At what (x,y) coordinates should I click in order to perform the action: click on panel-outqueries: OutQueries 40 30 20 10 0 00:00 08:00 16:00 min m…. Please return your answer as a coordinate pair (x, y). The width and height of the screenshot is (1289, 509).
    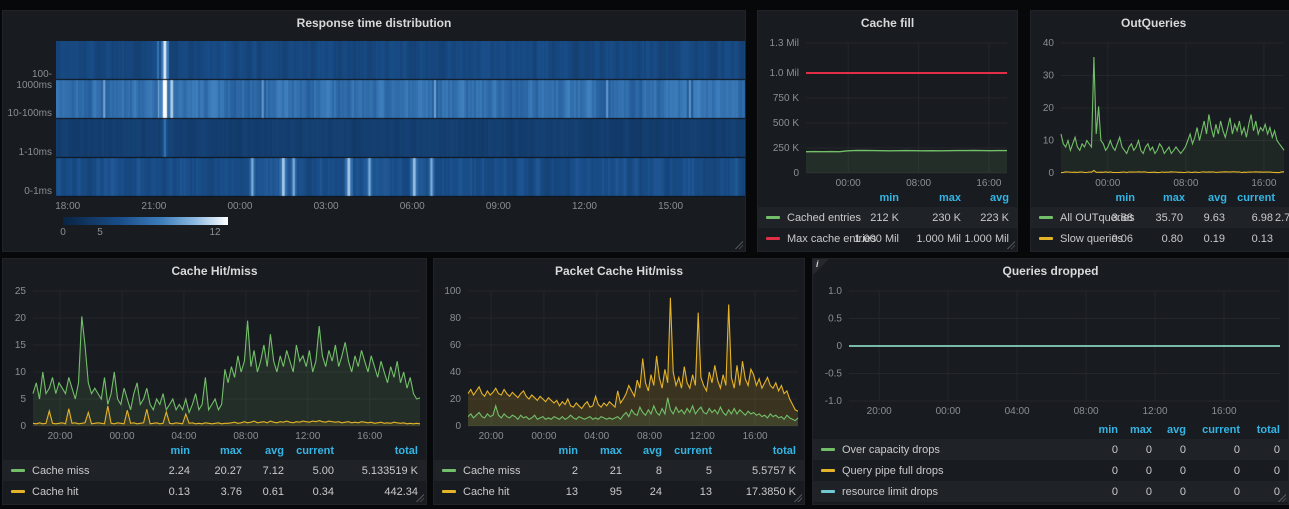
    Looking at the image, I should click on (1159, 131).